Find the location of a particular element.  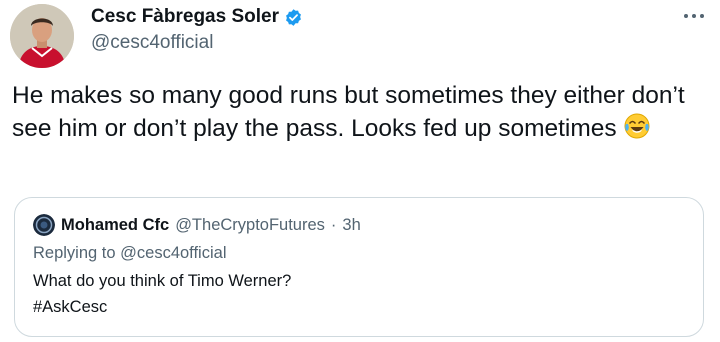

author-handle: @cesc4official is located at coordinates (152, 43).